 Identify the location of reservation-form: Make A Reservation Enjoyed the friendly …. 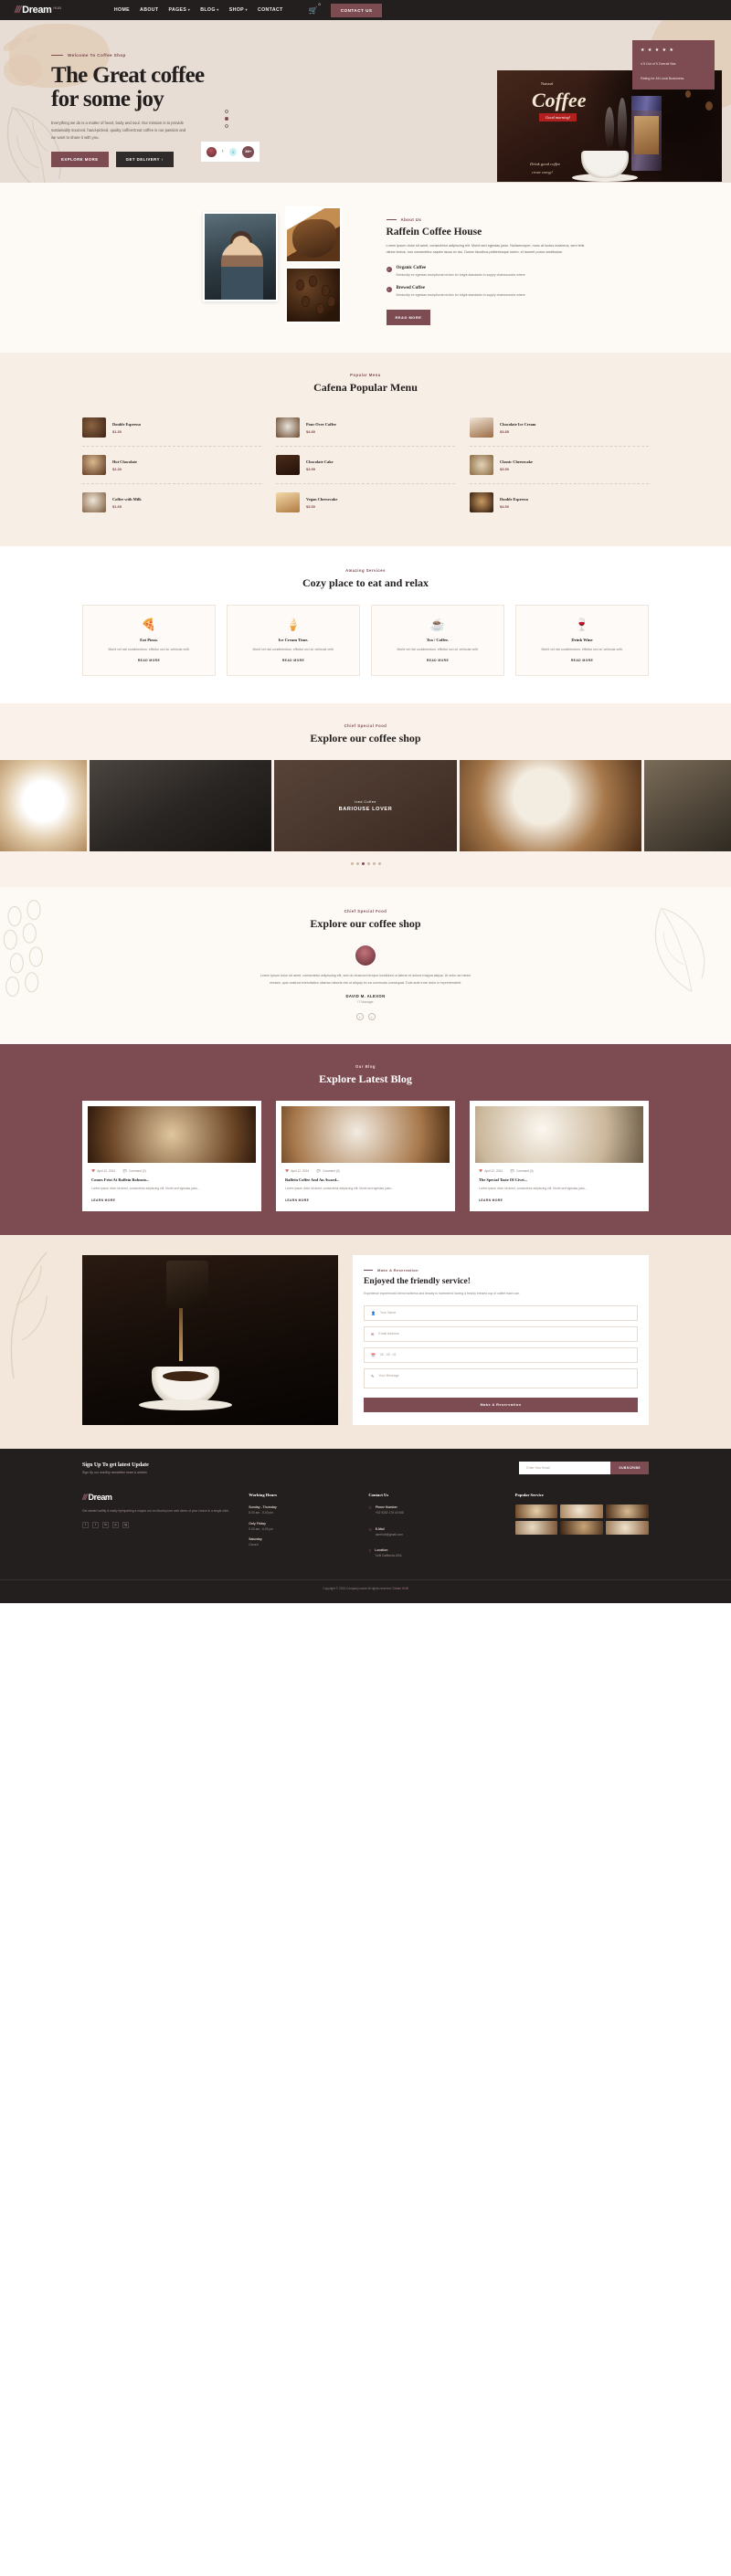
(501, 1340).